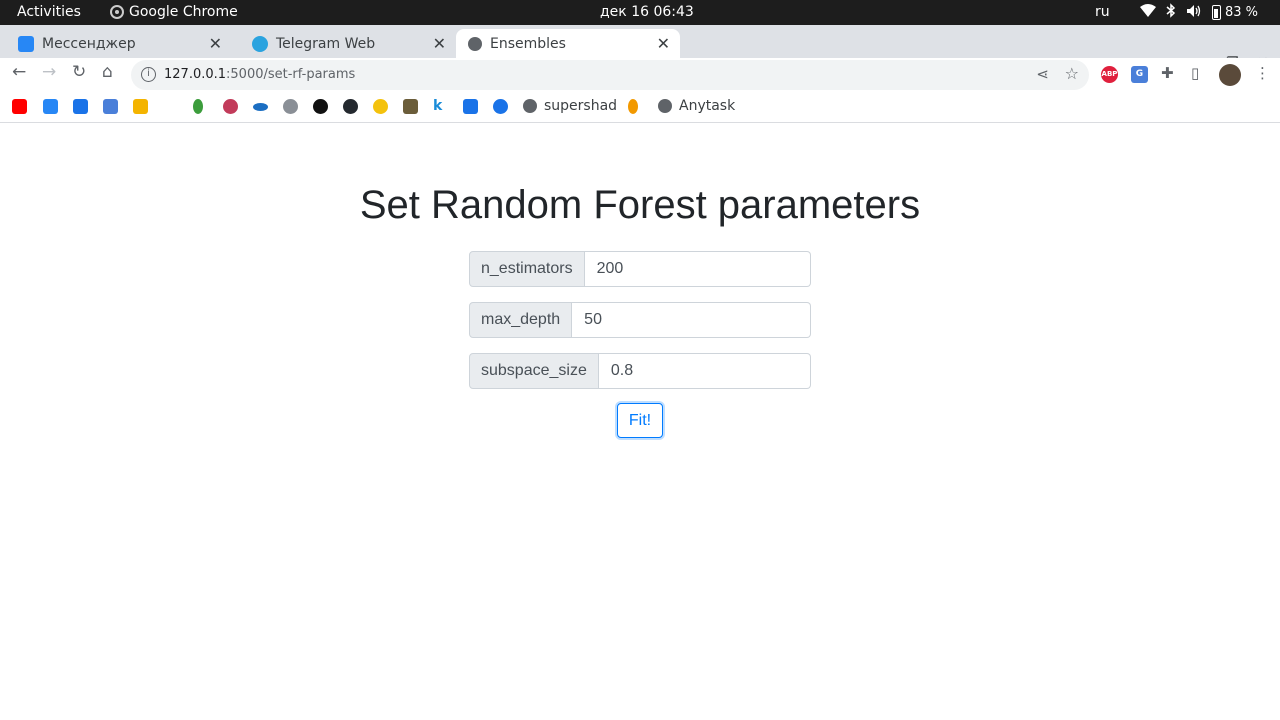 This screenshot has height=720, width=1280. What do you see at coordinates (107, 72) in the screenshot?
I see `home-icon: ⌂` at bounding box center [107, 72].